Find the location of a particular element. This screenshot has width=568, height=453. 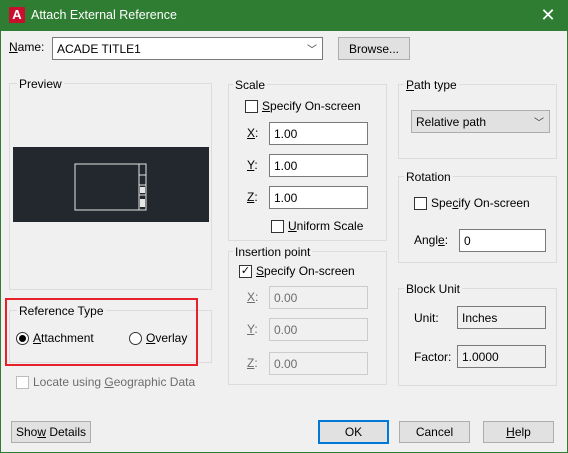

factor-label: Factor: is located at coordinates (433, 357).